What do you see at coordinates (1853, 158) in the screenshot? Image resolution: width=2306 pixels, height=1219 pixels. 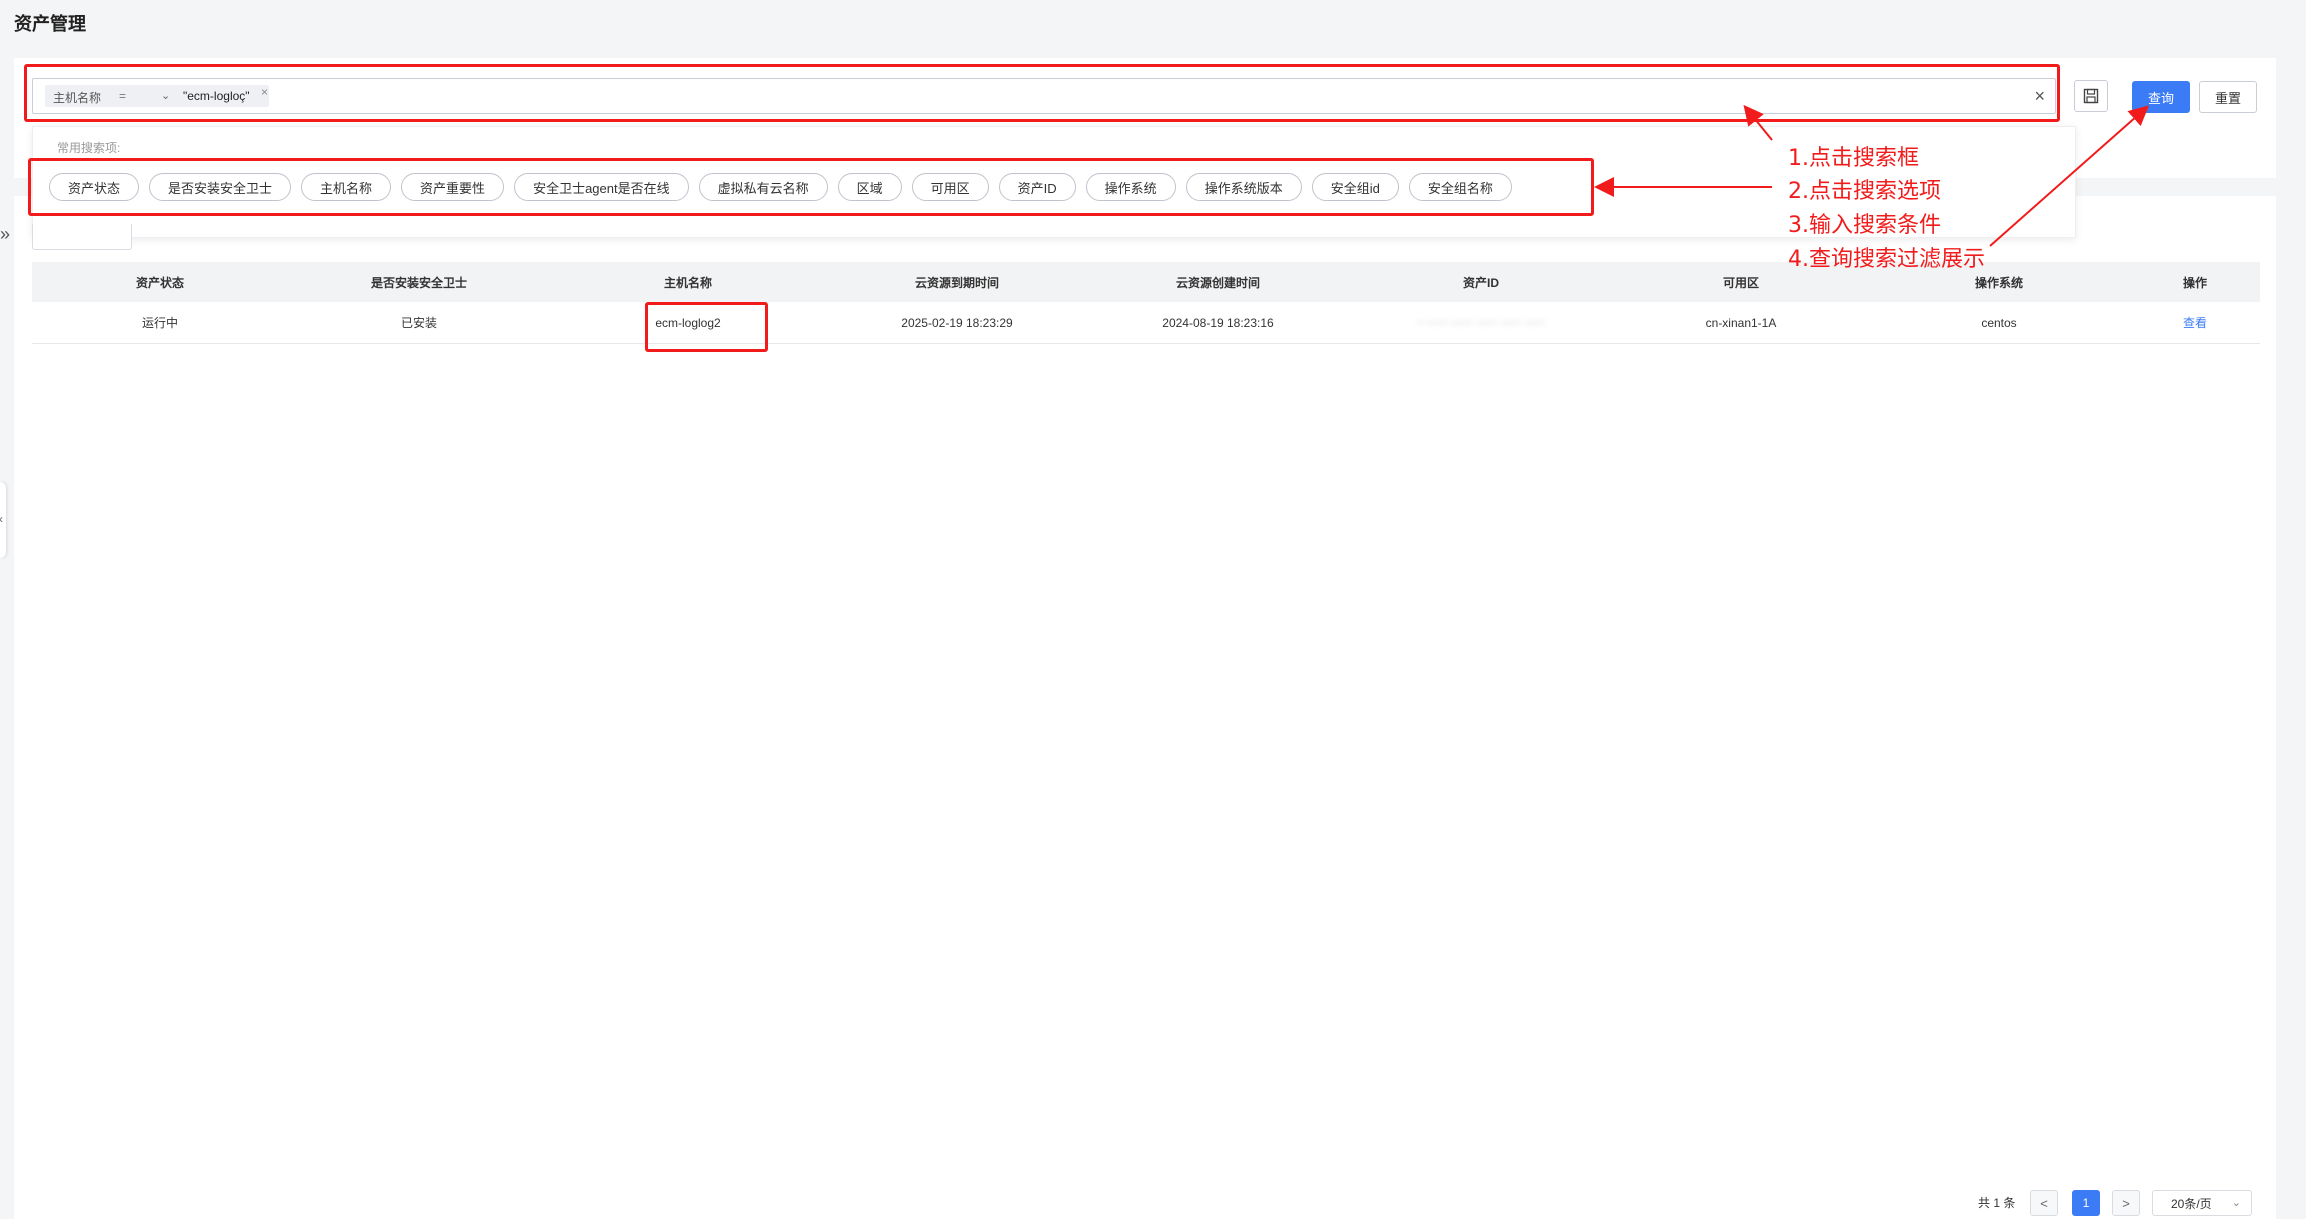 I see `annotation-step1: 1.点击搜索框` at bounding box center [1853, 158].